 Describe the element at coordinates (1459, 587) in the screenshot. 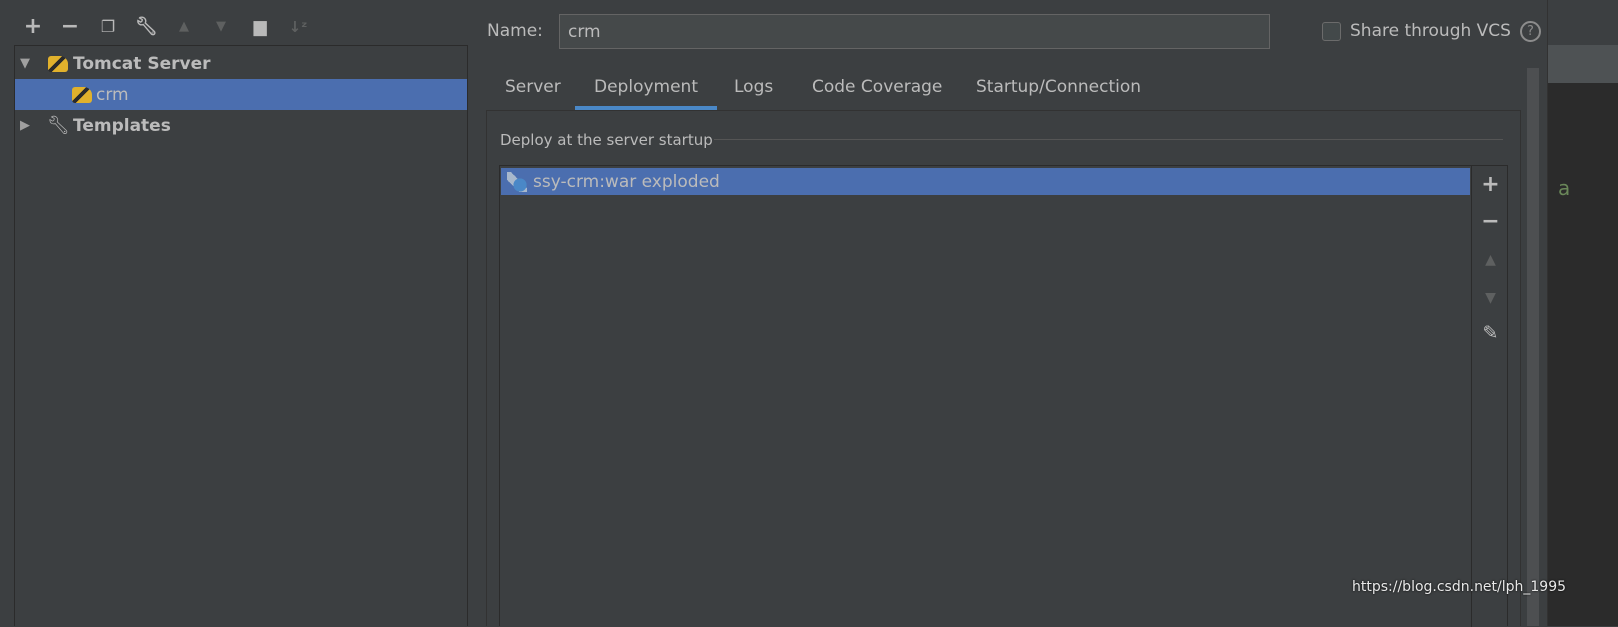

I see `watermark: https://blog.csdn.net/lph_1995` at that location.